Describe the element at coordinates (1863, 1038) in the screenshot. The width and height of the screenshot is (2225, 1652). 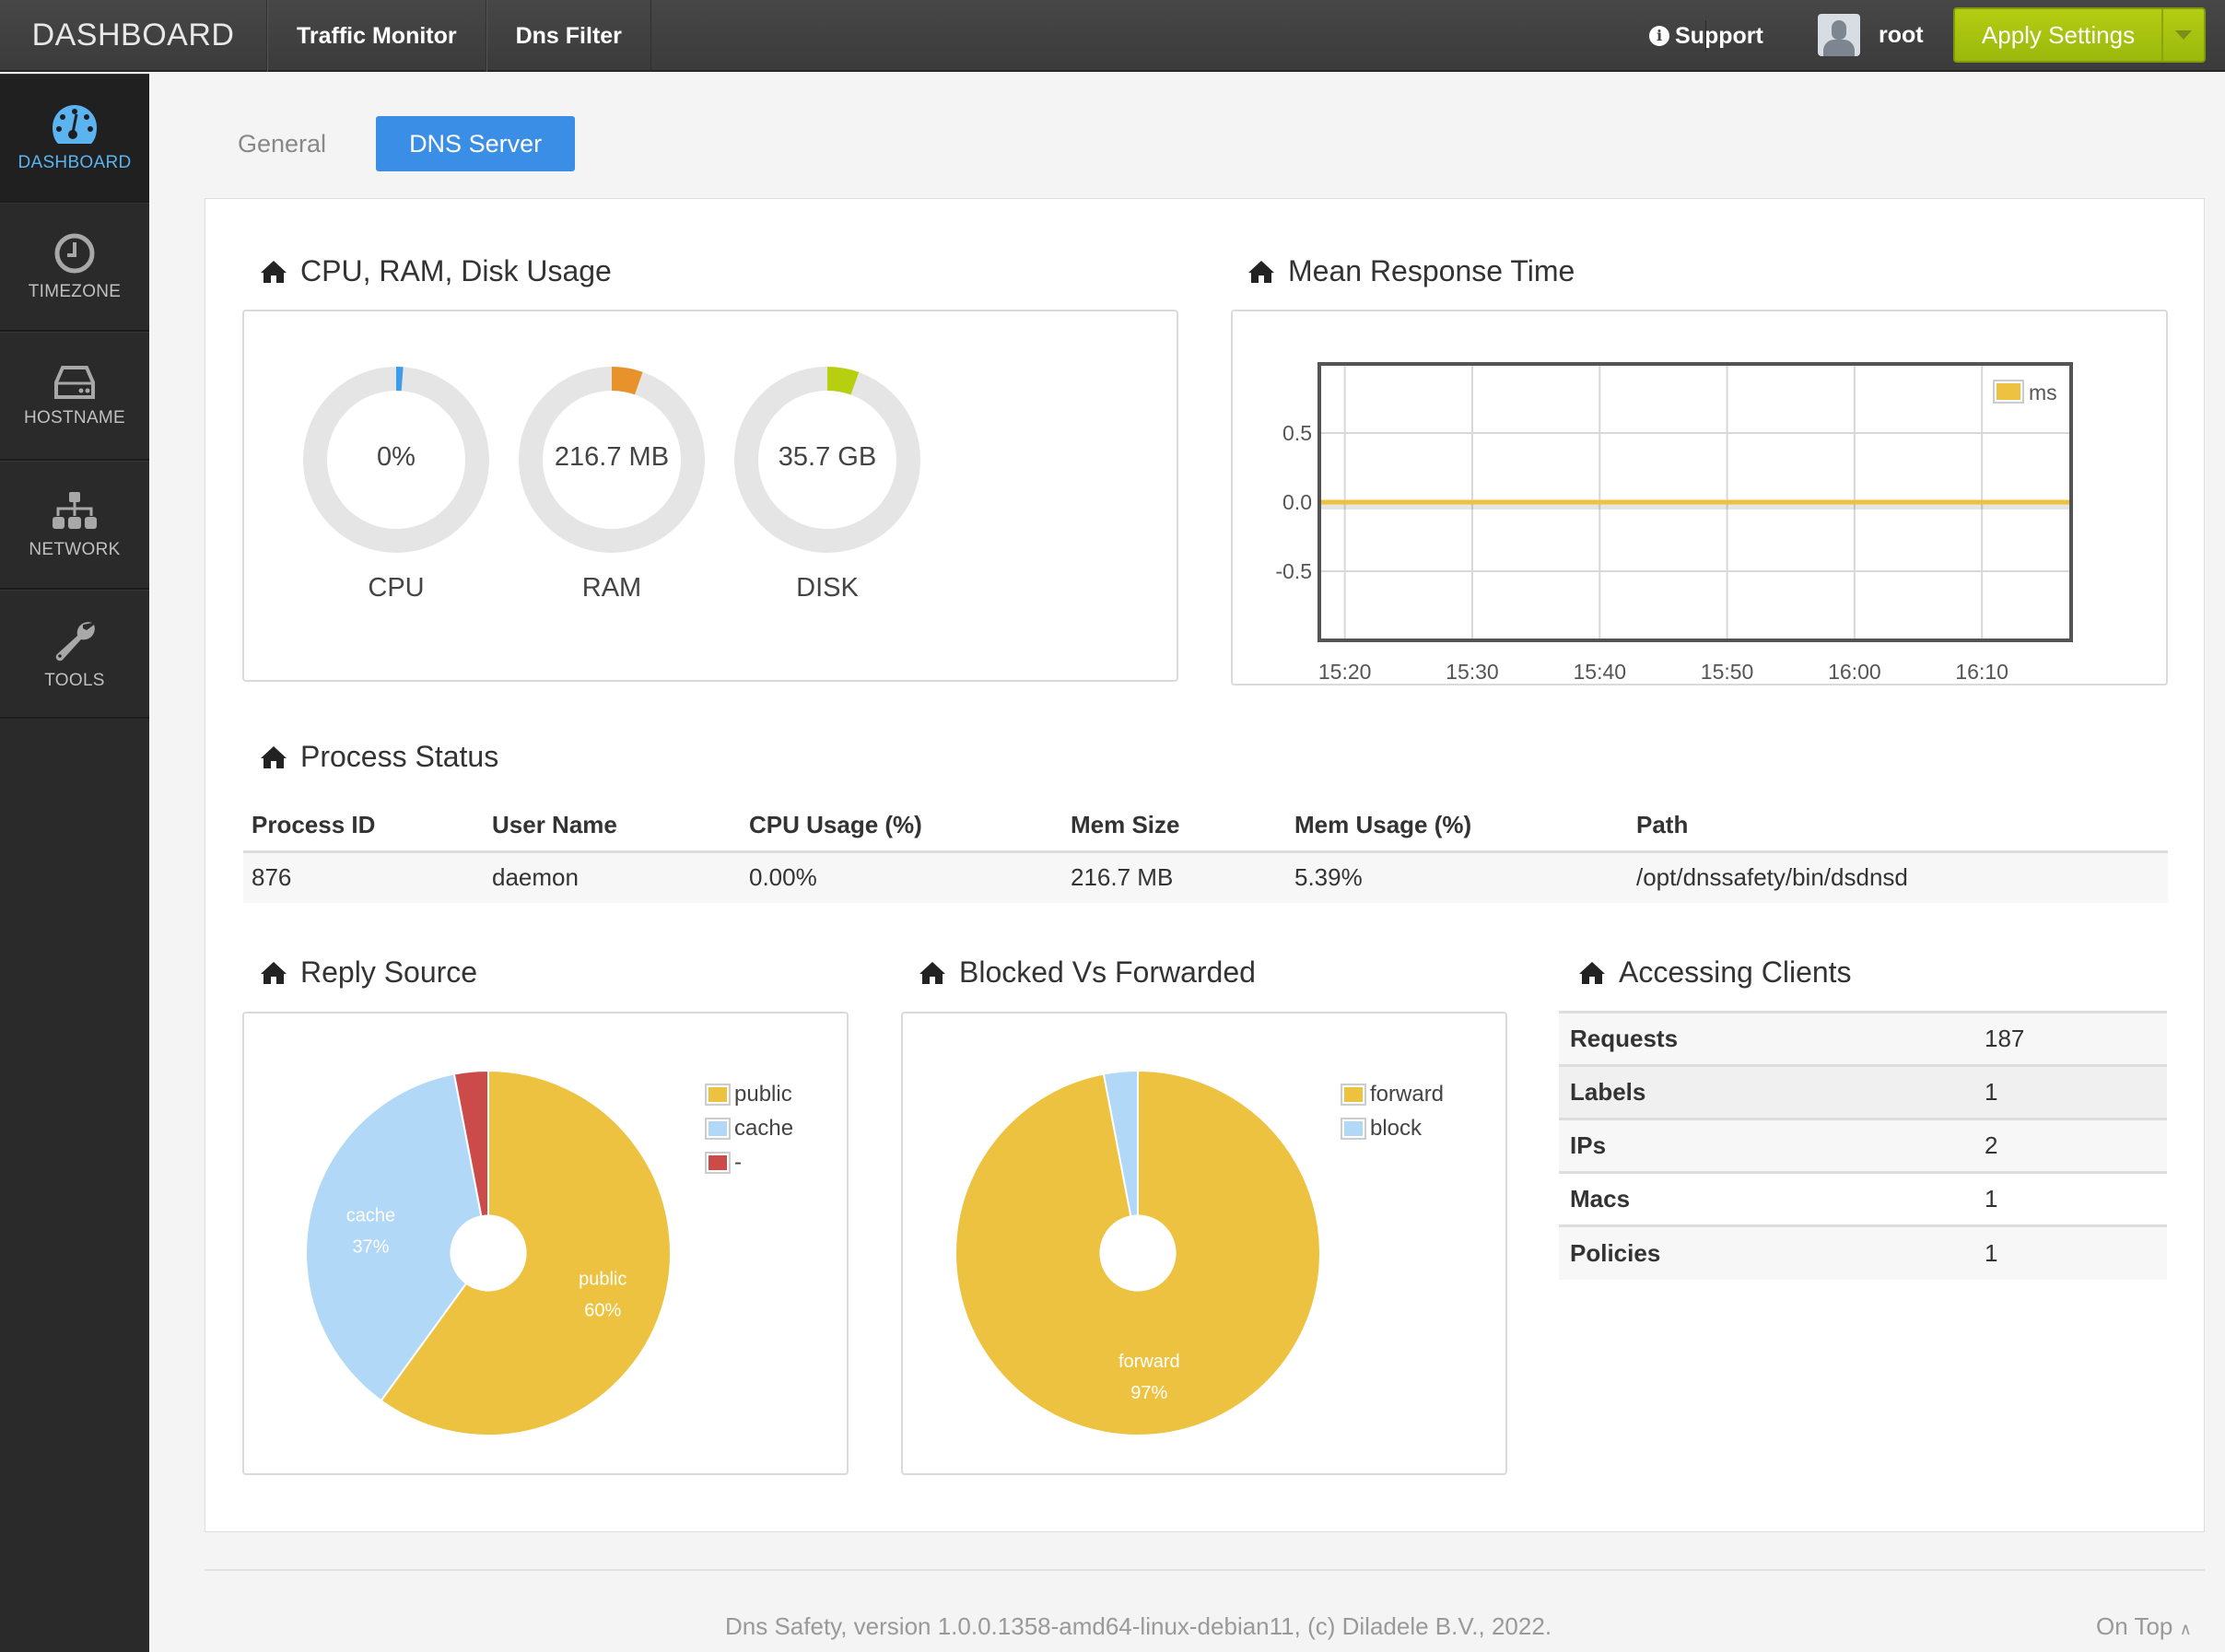
I see `table-row: Requests 187` at that location.